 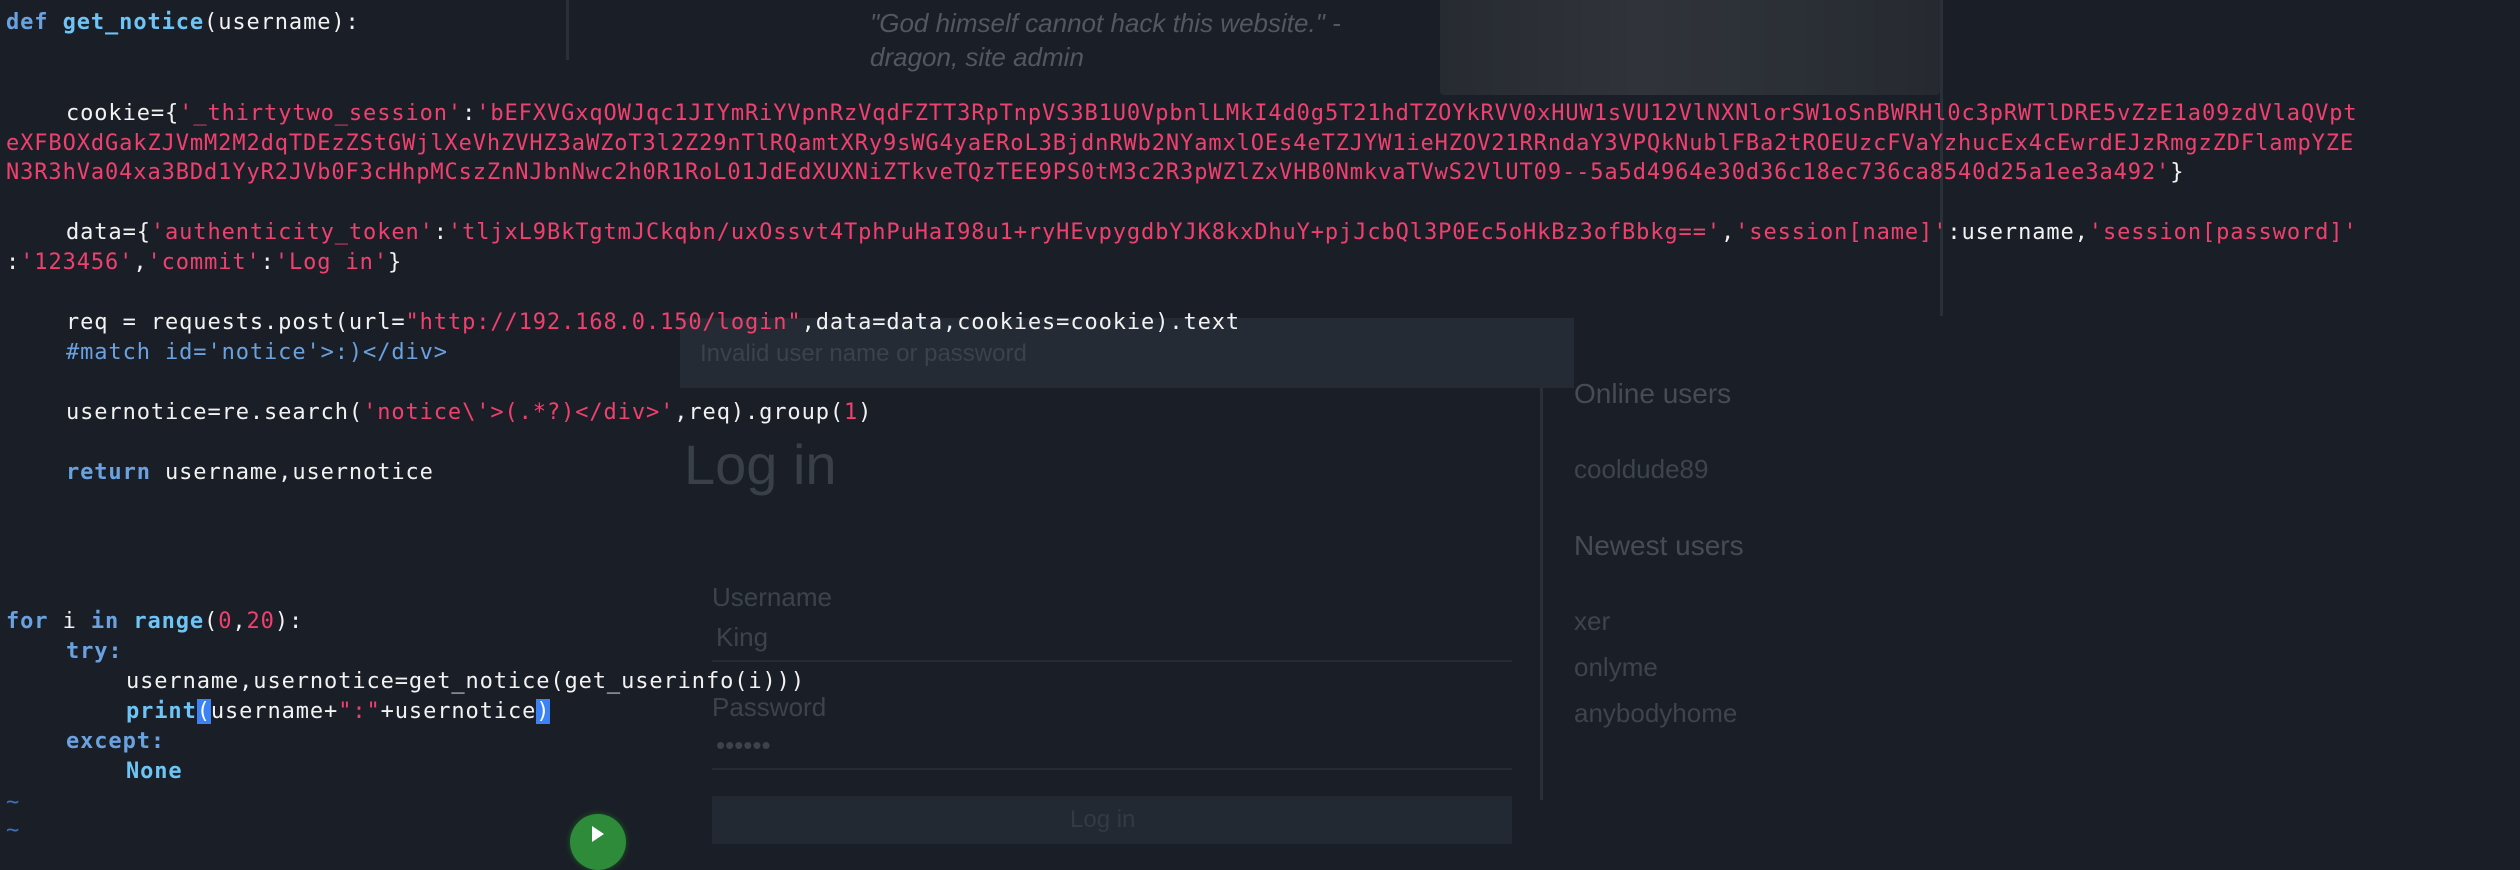 What do you see at coordinates (469, 113) in the screenshot?
I see `cookie-colon: :` at bounding box center [469, 113].